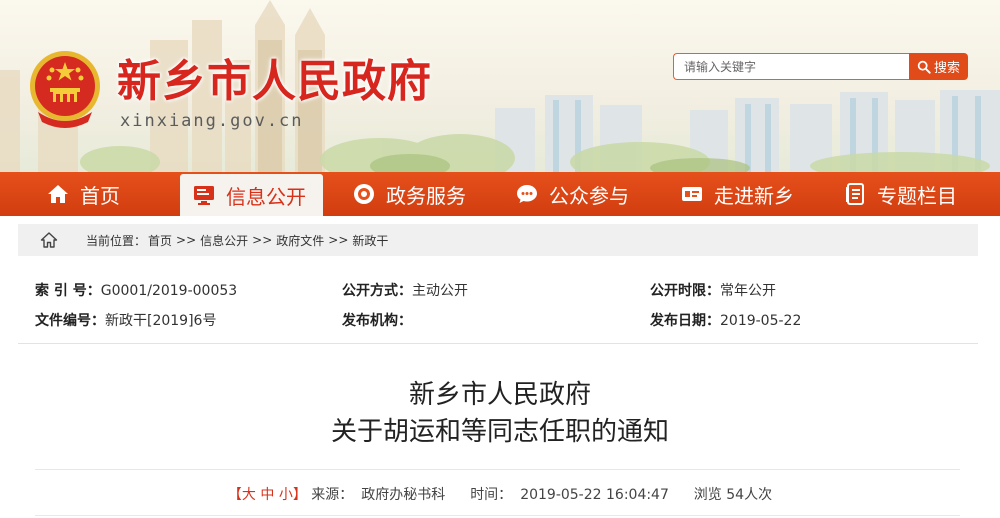 Image resolution: width=1000 pixels, height=518 pixels. I want to click on nav-item-label: 走进新乡, so click(754, 195).